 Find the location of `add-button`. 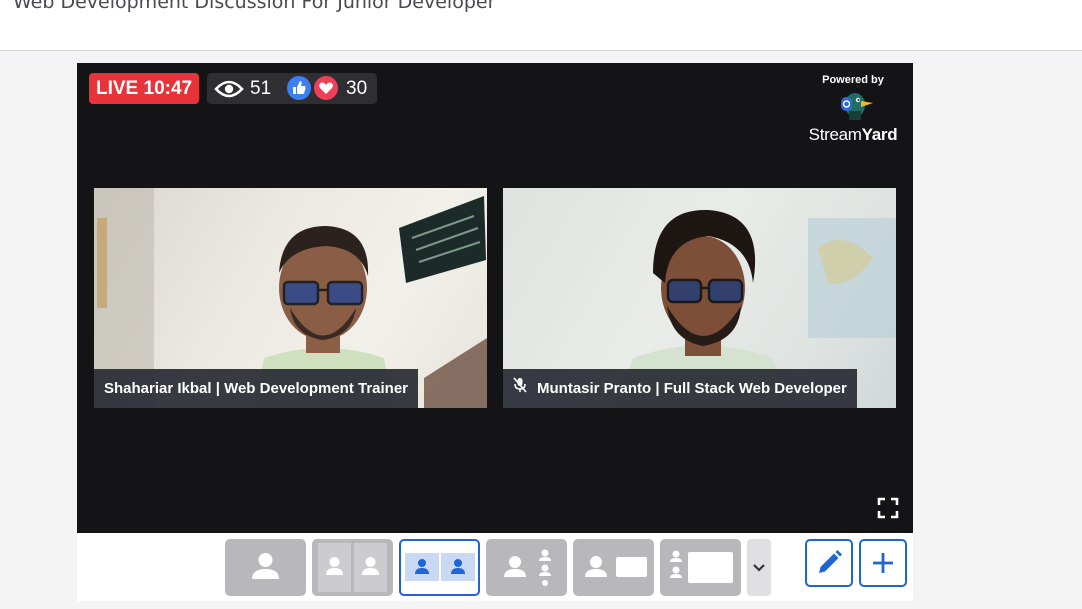

add-button is located at coordinates (883, 563).